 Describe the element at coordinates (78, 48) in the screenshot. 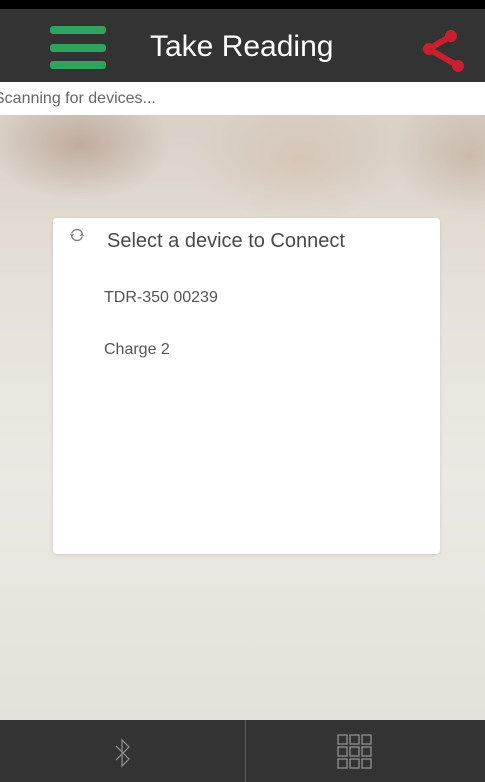

I see `menu-button` at that location.